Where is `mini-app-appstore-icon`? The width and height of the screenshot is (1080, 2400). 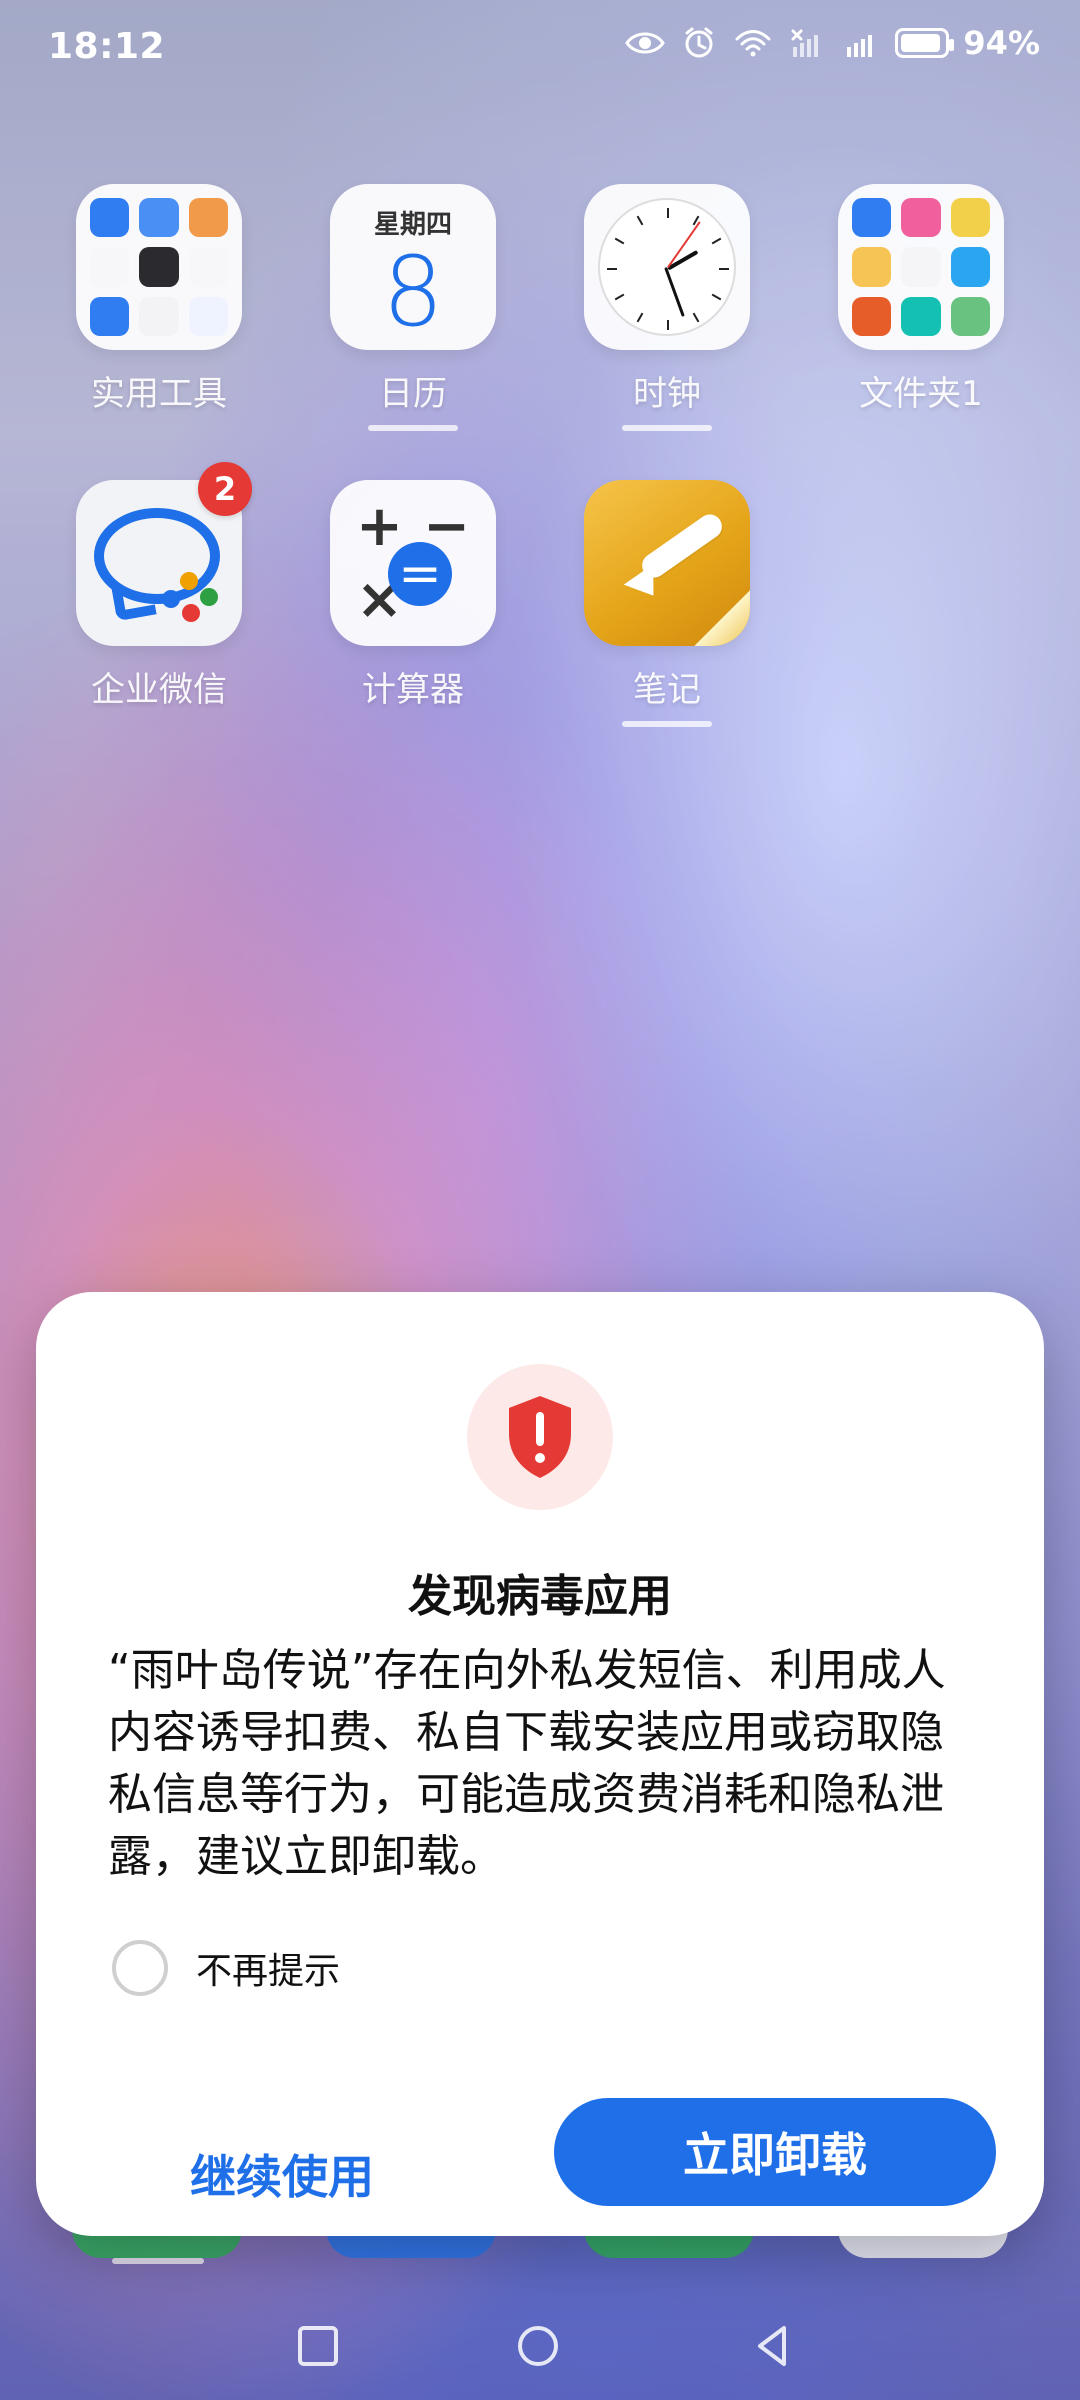 mini-app-appstore-icon is located at coordinates (872, 218).